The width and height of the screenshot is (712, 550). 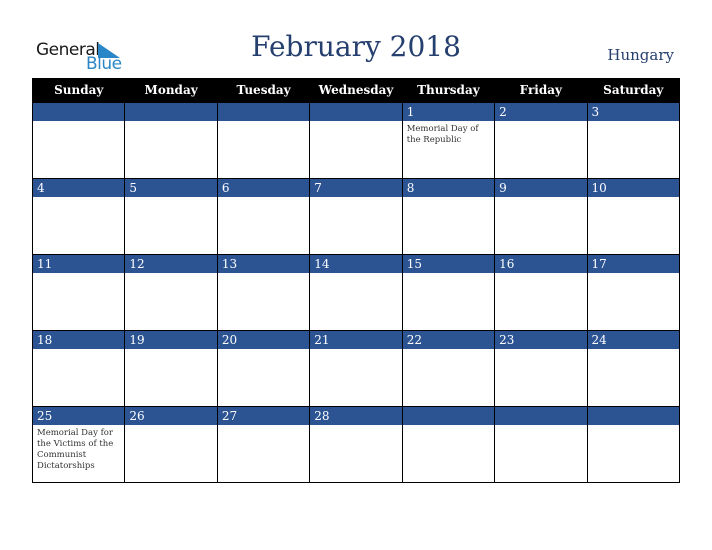 I want to click on day-number: 11, so click(x=79, y=264).